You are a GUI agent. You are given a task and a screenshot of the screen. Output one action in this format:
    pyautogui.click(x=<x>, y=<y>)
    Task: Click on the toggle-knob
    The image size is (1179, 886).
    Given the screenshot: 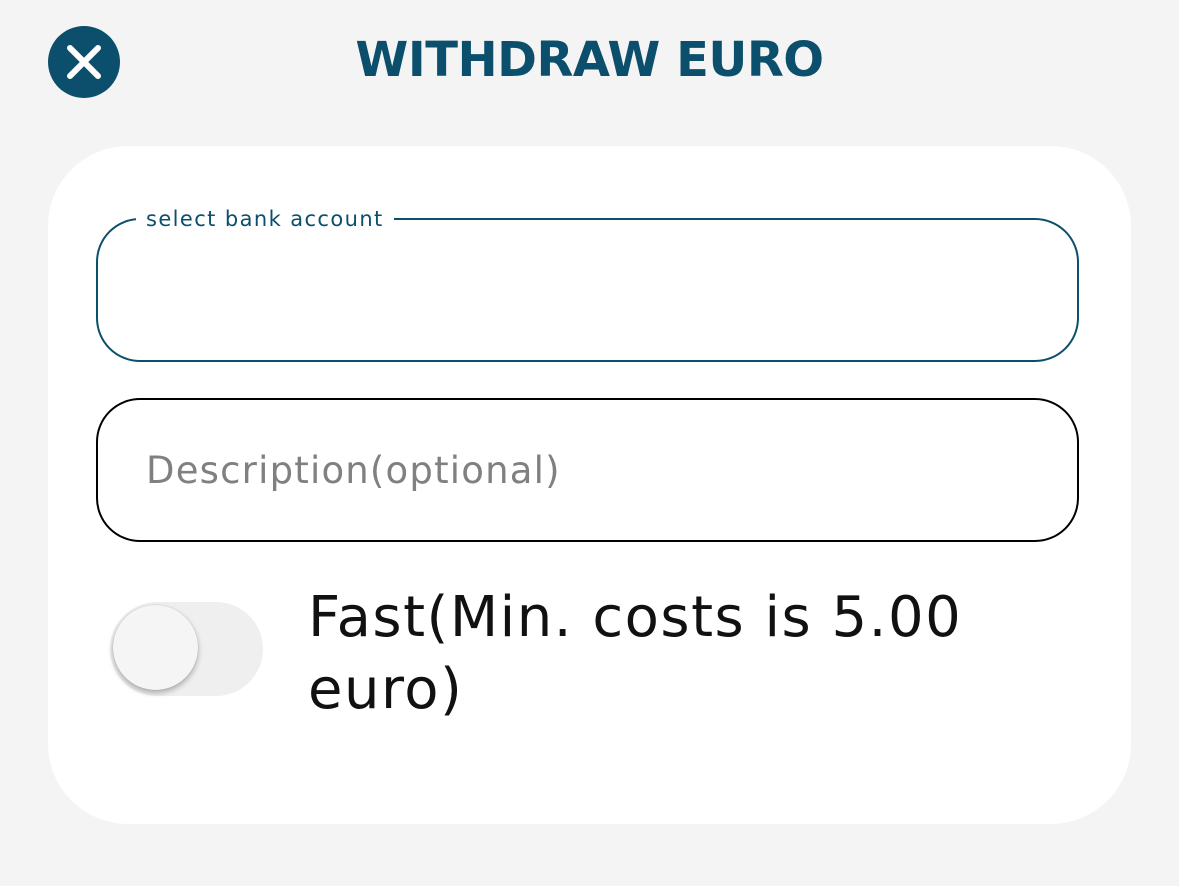 What is the action you would take?
    pyautogui.click(x=155, y=647)
    